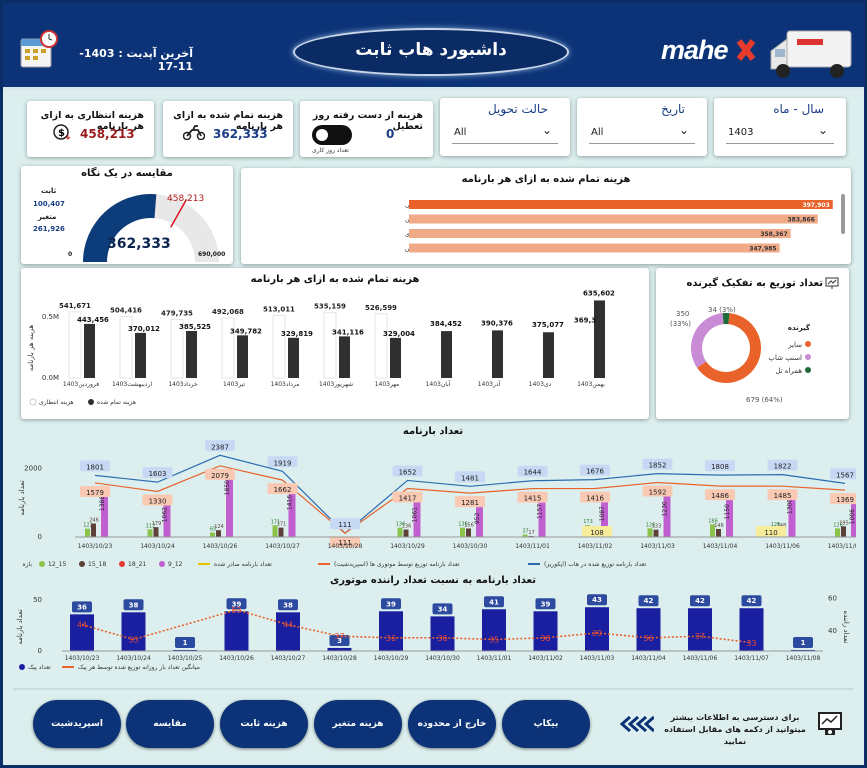 This screenshot has width=867, height=768. What do you see at coordinates (40, 537) in the screenshot?
I see `waybill-ytick: 0` at bounding box center [40, 537].